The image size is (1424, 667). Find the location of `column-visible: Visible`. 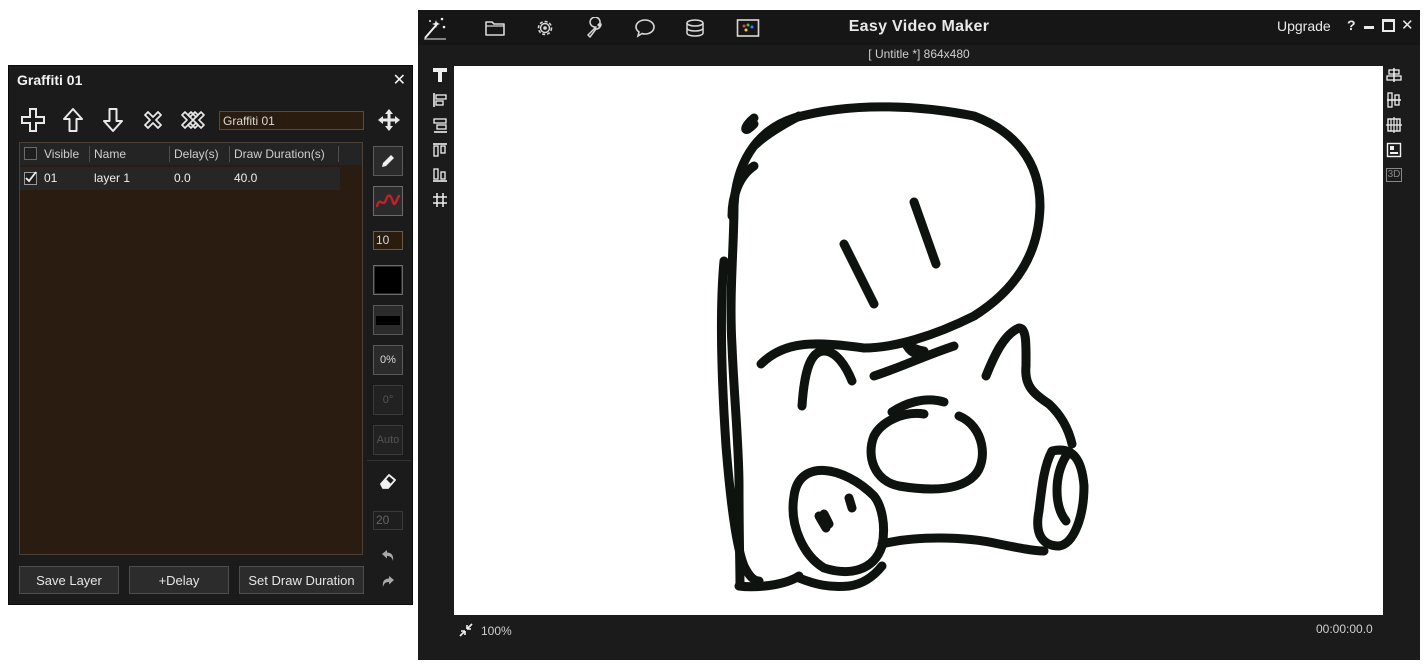

column-visible: Visible is located at coordinates (62, 154).